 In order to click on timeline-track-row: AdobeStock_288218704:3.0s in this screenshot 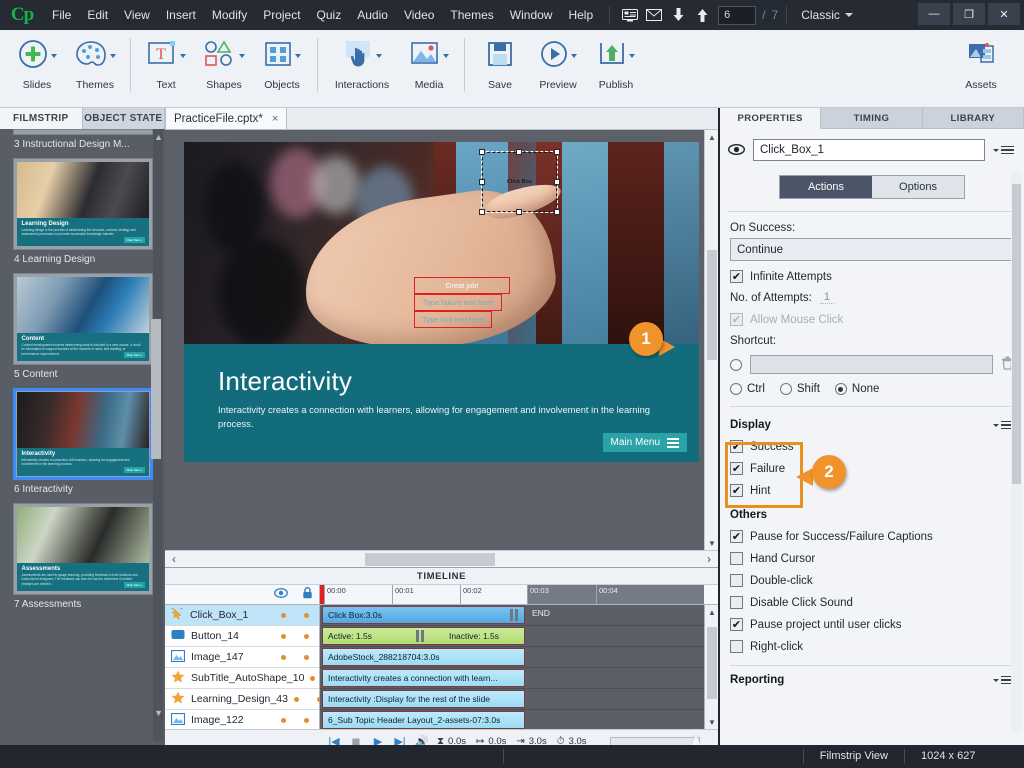, I will do `click(512, 657)`.